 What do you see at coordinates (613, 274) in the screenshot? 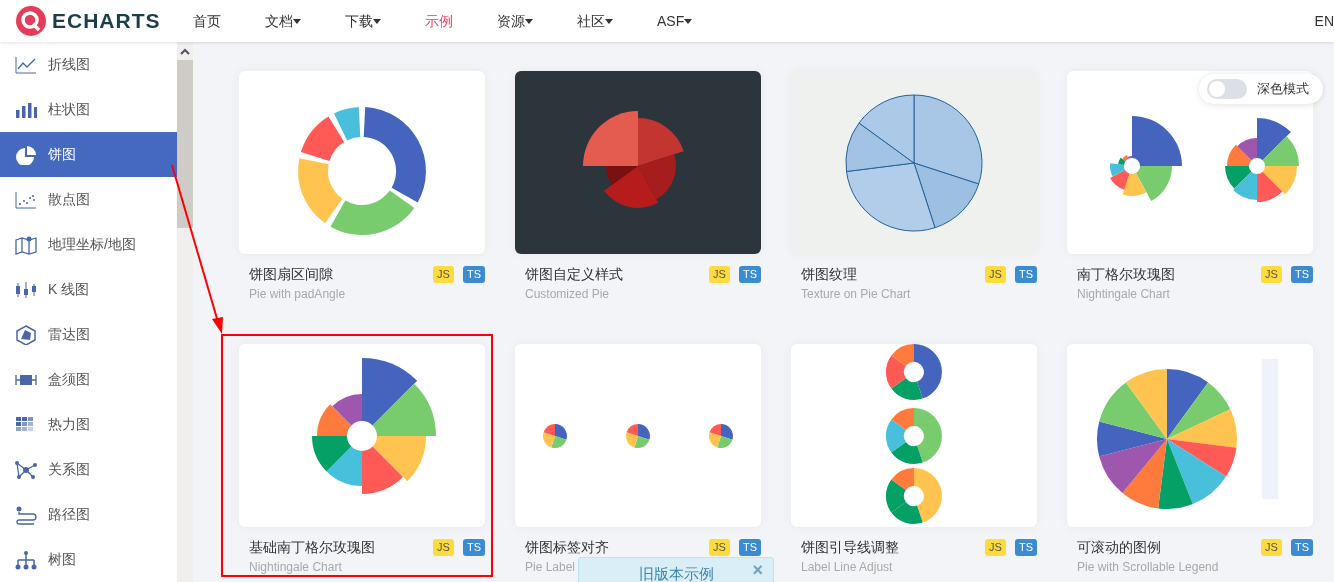
I see `example-title: 饼图自定义样式` at bounding box center [613, 274].